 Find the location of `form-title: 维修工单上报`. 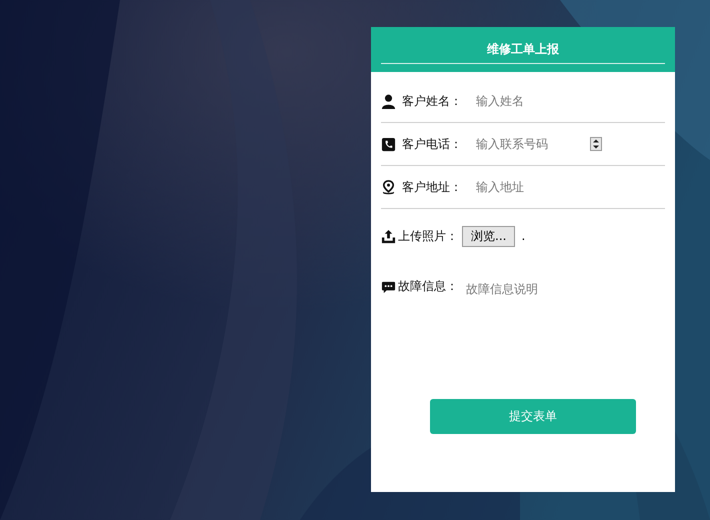

form-title: 维修工单上报 is located at coordinates (523, 45).